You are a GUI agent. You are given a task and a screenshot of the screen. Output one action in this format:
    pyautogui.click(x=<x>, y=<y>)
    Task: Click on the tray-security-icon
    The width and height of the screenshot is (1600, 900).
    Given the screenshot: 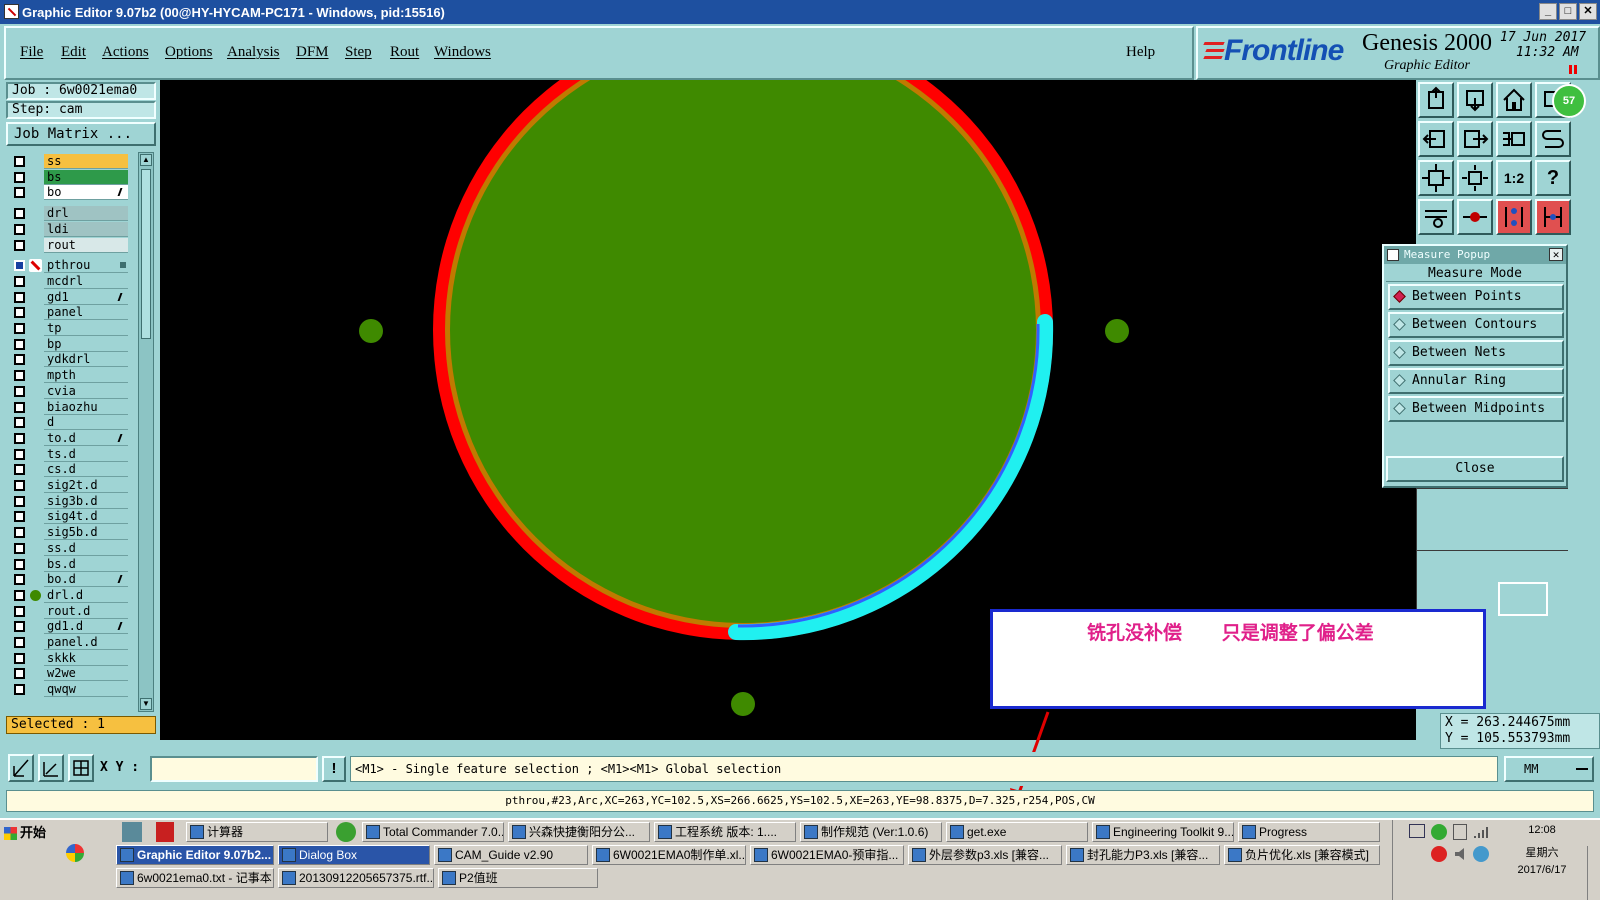 What is the action you would take?
    pyautogui.click(x=1481, y=854)
    